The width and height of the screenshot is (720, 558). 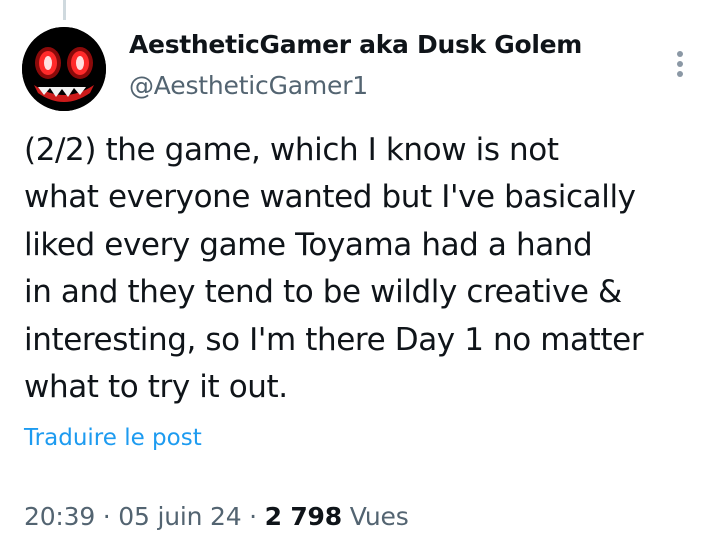 I want to click on author-display-name: AestheticGamer aka Dusk Golem, so click(x=355, y=44).